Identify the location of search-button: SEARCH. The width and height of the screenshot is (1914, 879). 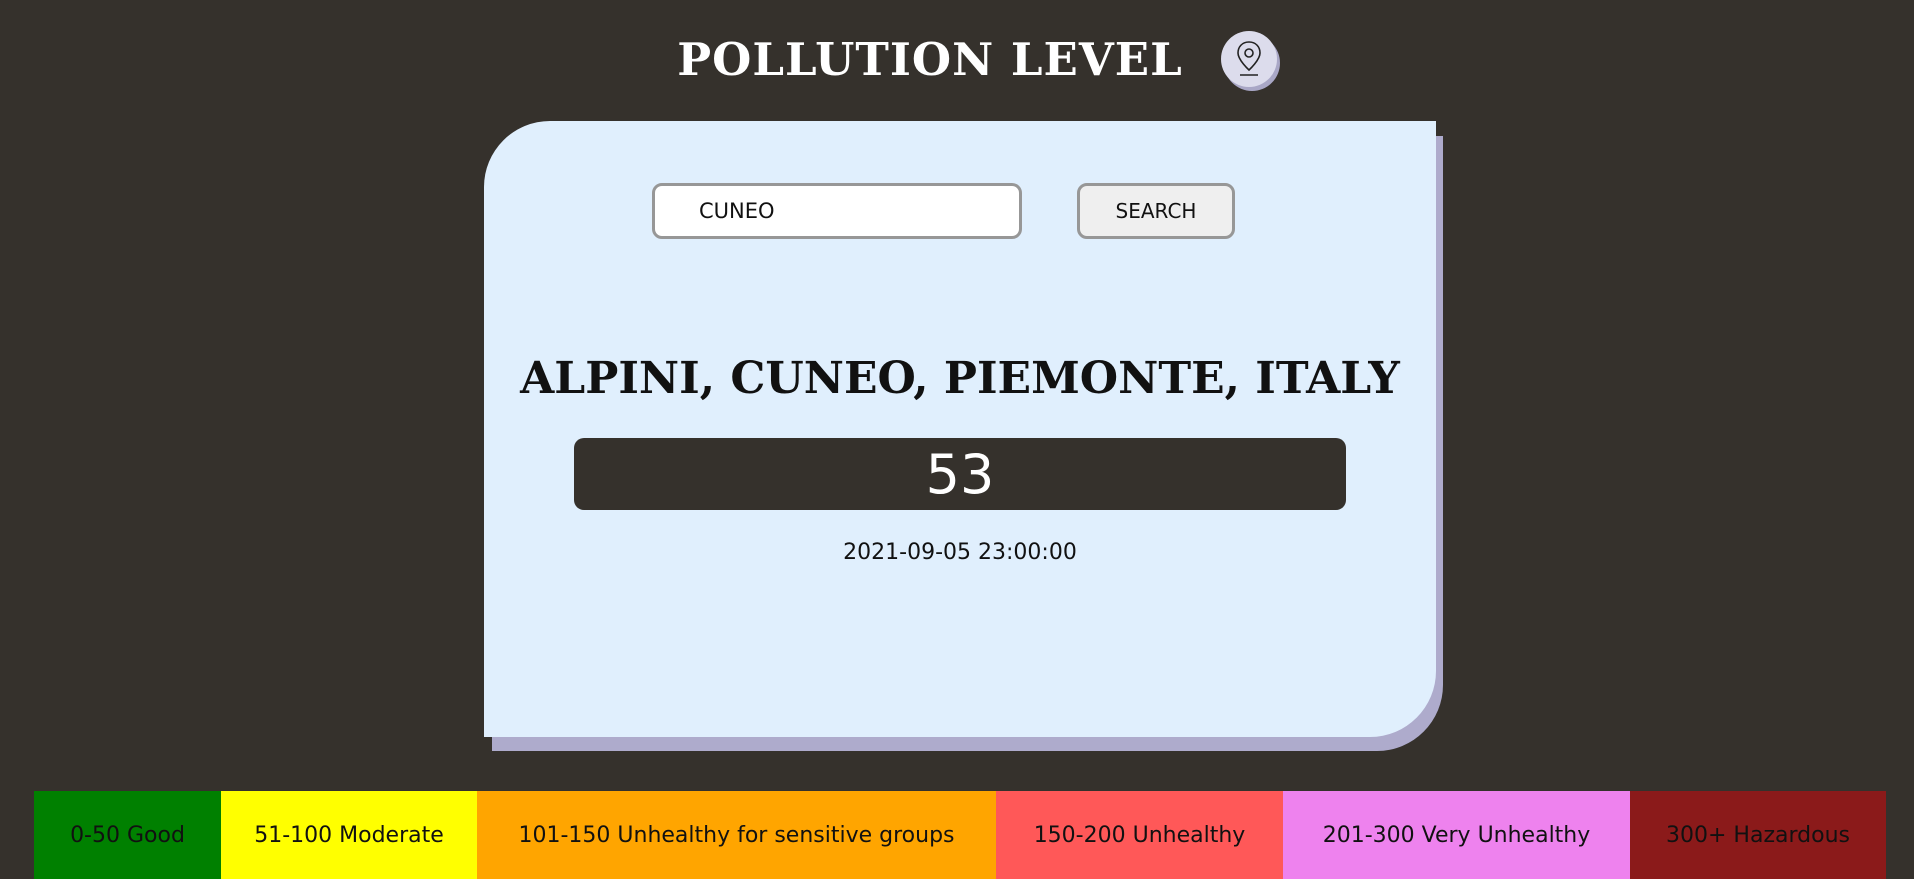
(1156, 211).